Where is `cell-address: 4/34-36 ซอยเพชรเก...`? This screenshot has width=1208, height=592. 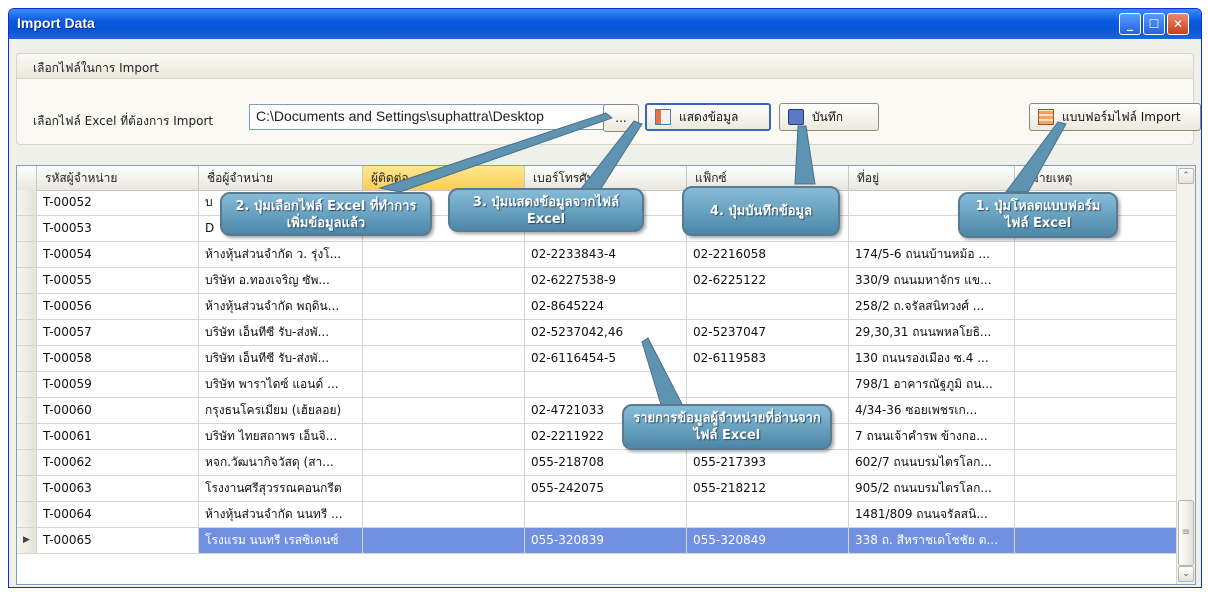 cell-address: 4/34-36 ซอยเพชรเก... is located at coordinates (932, 410).